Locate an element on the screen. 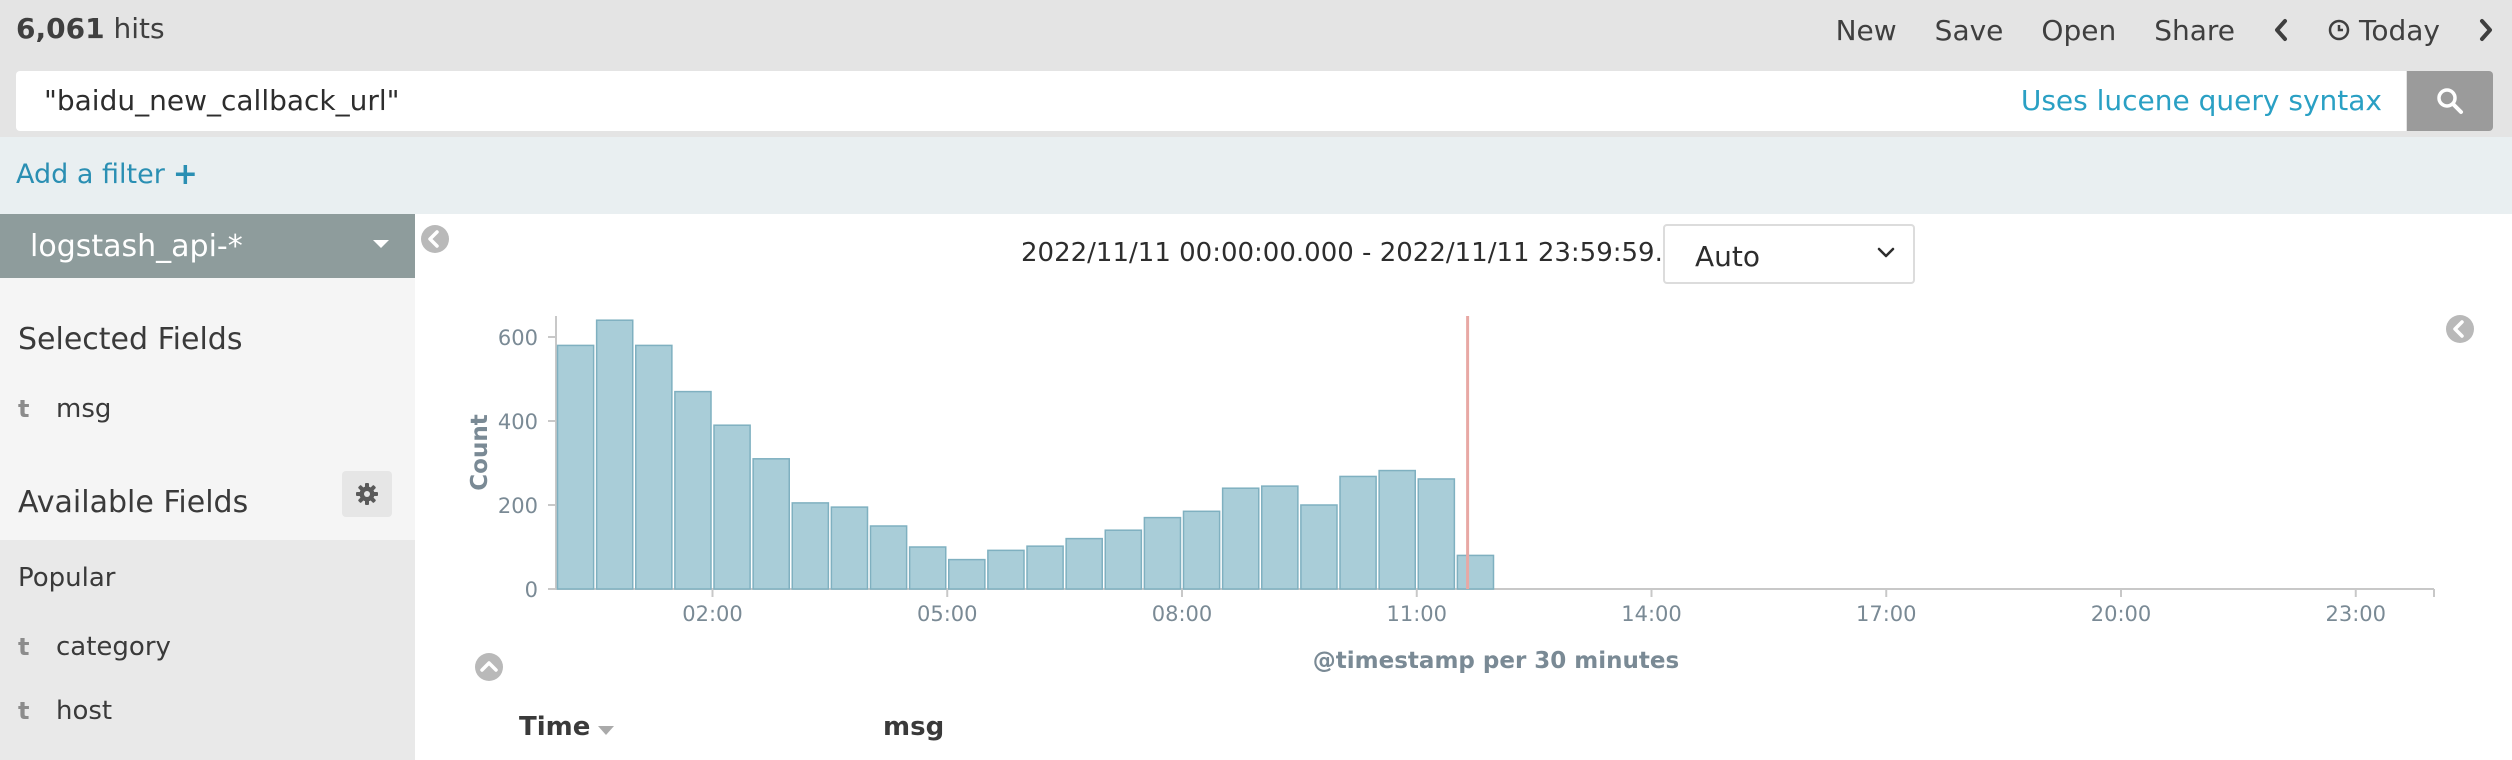 The image size is (2512, 760). collapse-chart-button is located at coordinates (489, 669).